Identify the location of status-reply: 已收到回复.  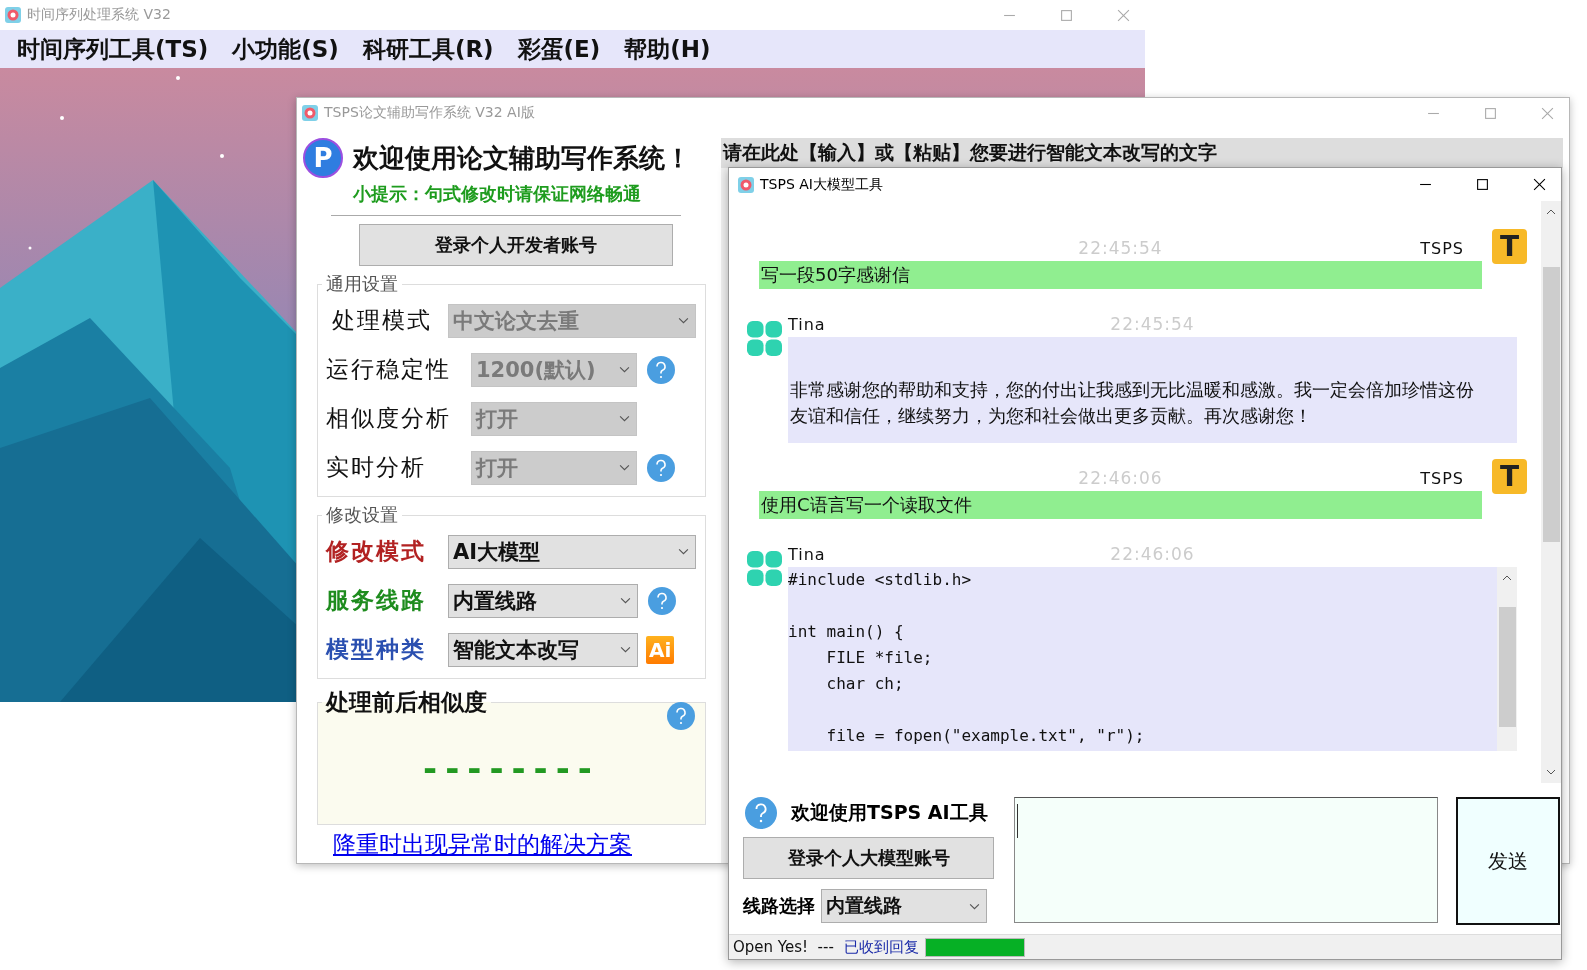
(881, 947).